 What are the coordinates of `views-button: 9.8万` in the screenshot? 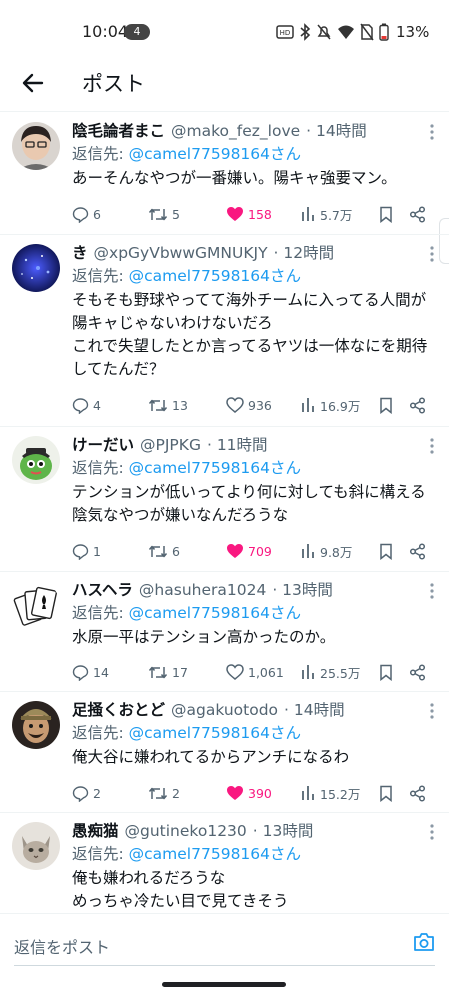 It's located at (326, 551).